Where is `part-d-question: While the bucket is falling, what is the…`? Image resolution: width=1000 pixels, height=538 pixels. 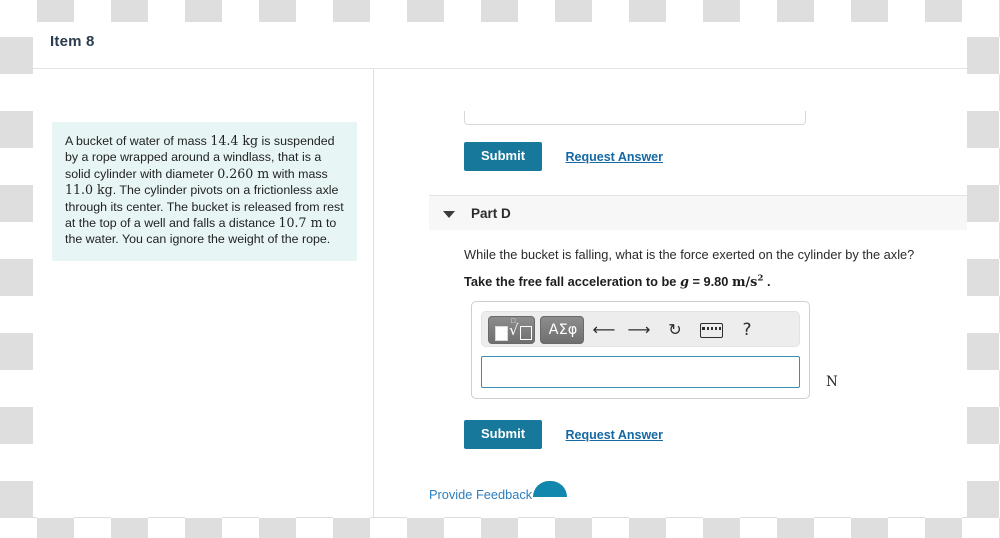 part-d-question: While the bucket is falling, what is the… is located at coordinates (689, 254).